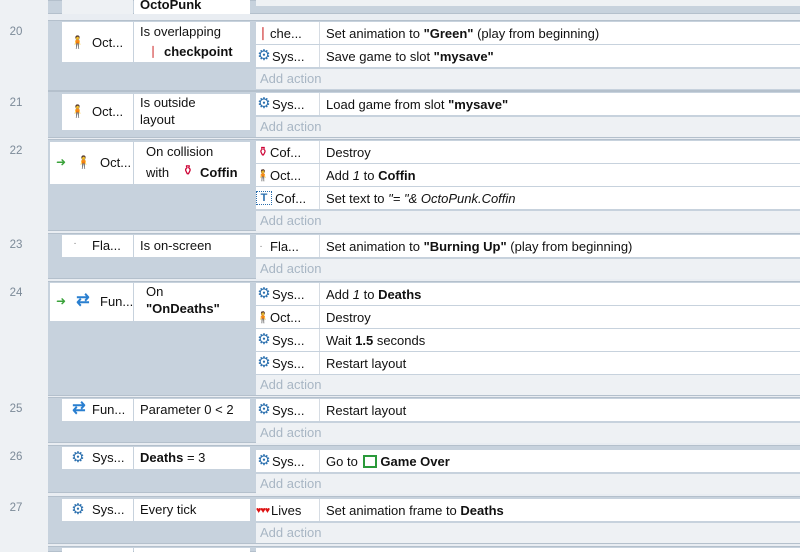  Describe the element at coordinates (180, 31) in the screenshot. I see `condition-text: Is overlapping` at that location.